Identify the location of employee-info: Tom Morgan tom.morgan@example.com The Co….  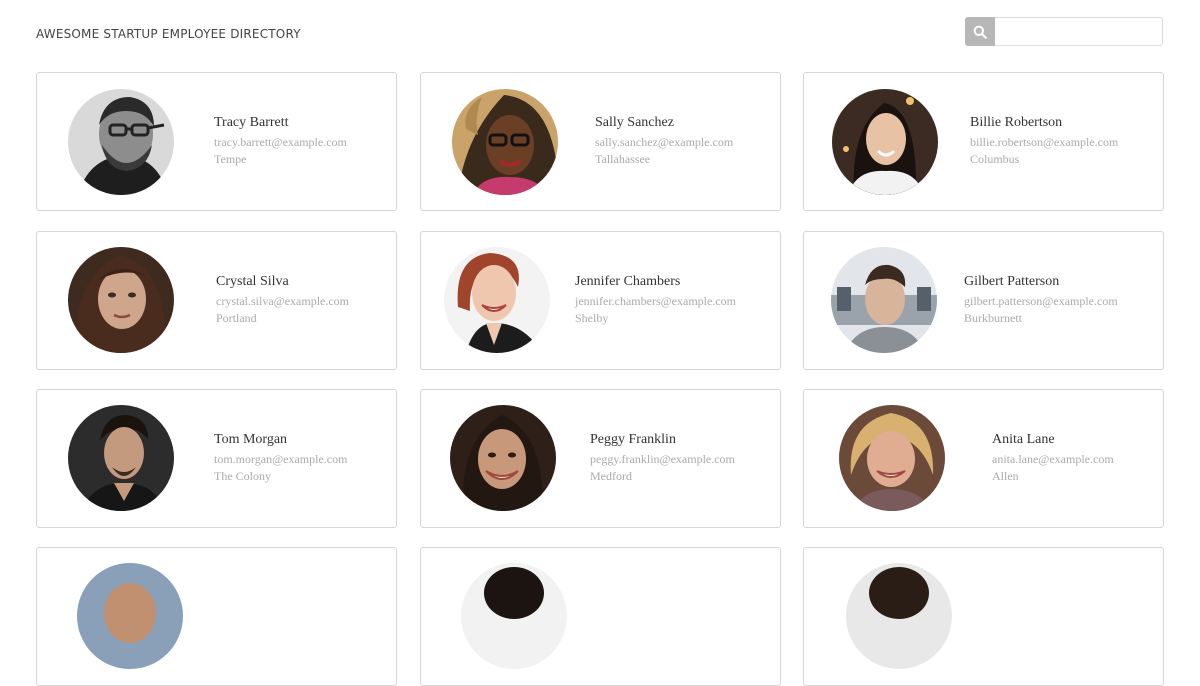
(281, 457).